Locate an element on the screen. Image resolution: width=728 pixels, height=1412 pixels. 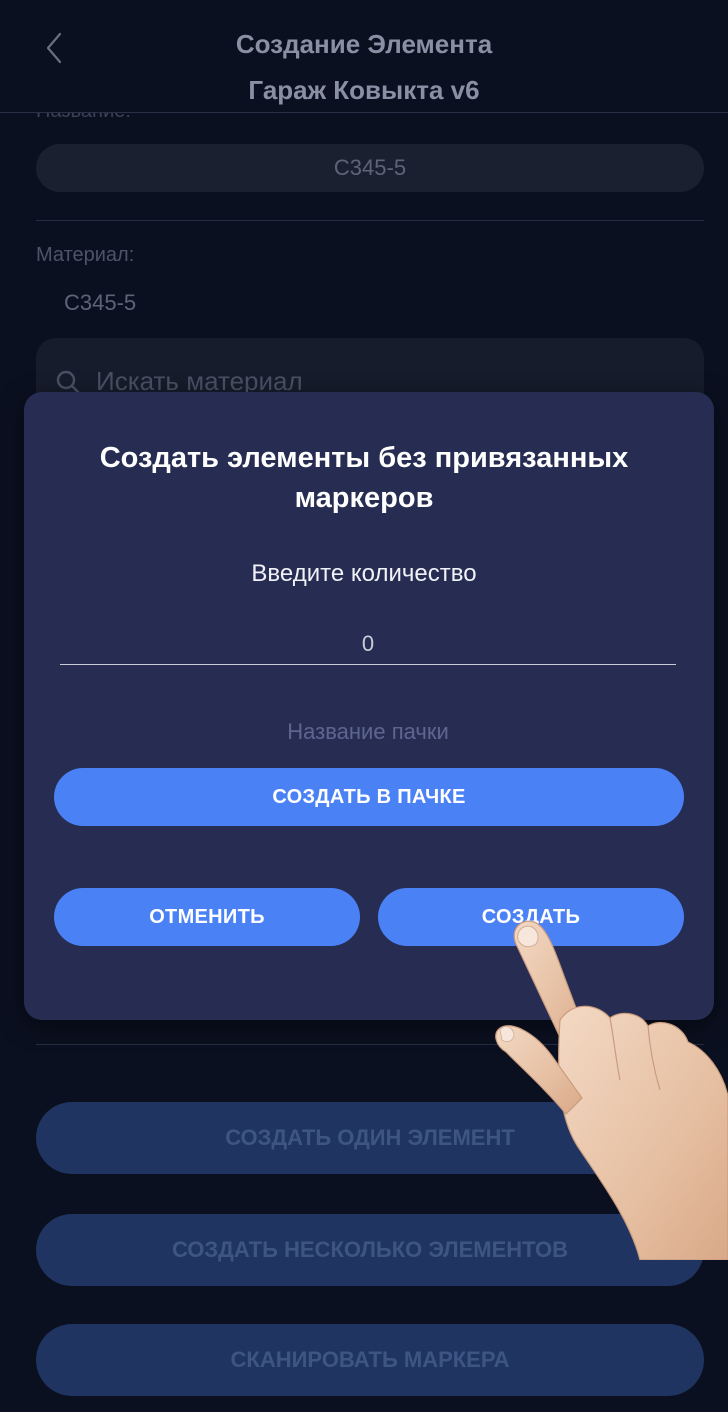
header: Создание Элемента Гараж Ковыкта v6 is located at coordinates (364, 56).